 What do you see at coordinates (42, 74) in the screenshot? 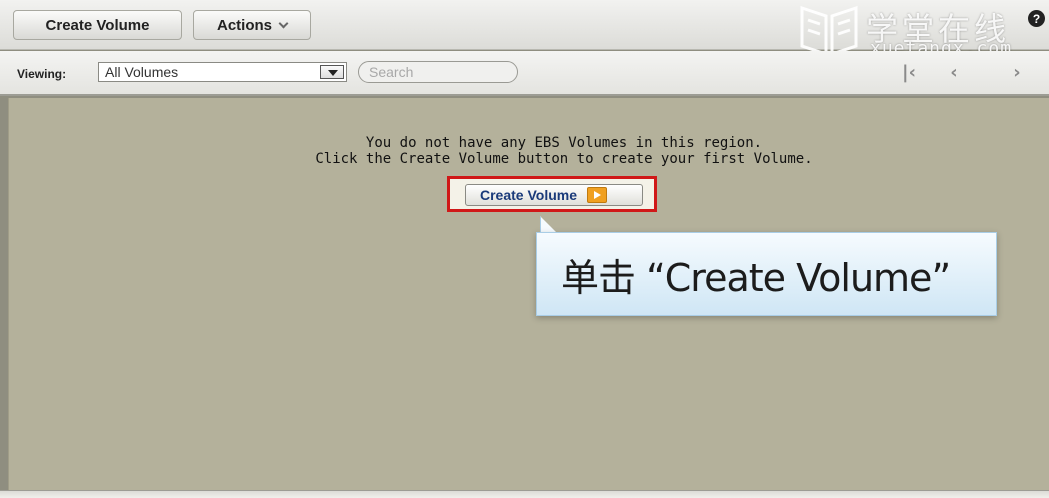
I see `viewing-label: Viewing:` at bounding box center [42, 74].